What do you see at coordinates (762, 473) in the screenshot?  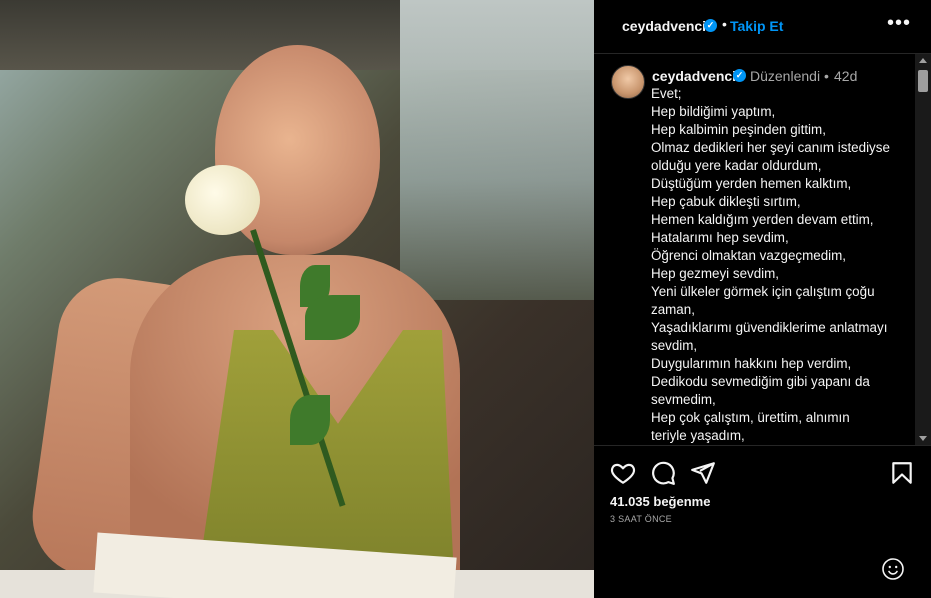 I see `post-actions` at bounding box center [762, 473].